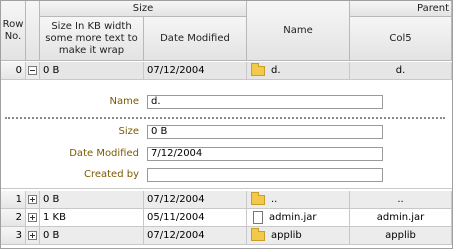  I want to click on col5-header-label: Col5, so click(400, 38).